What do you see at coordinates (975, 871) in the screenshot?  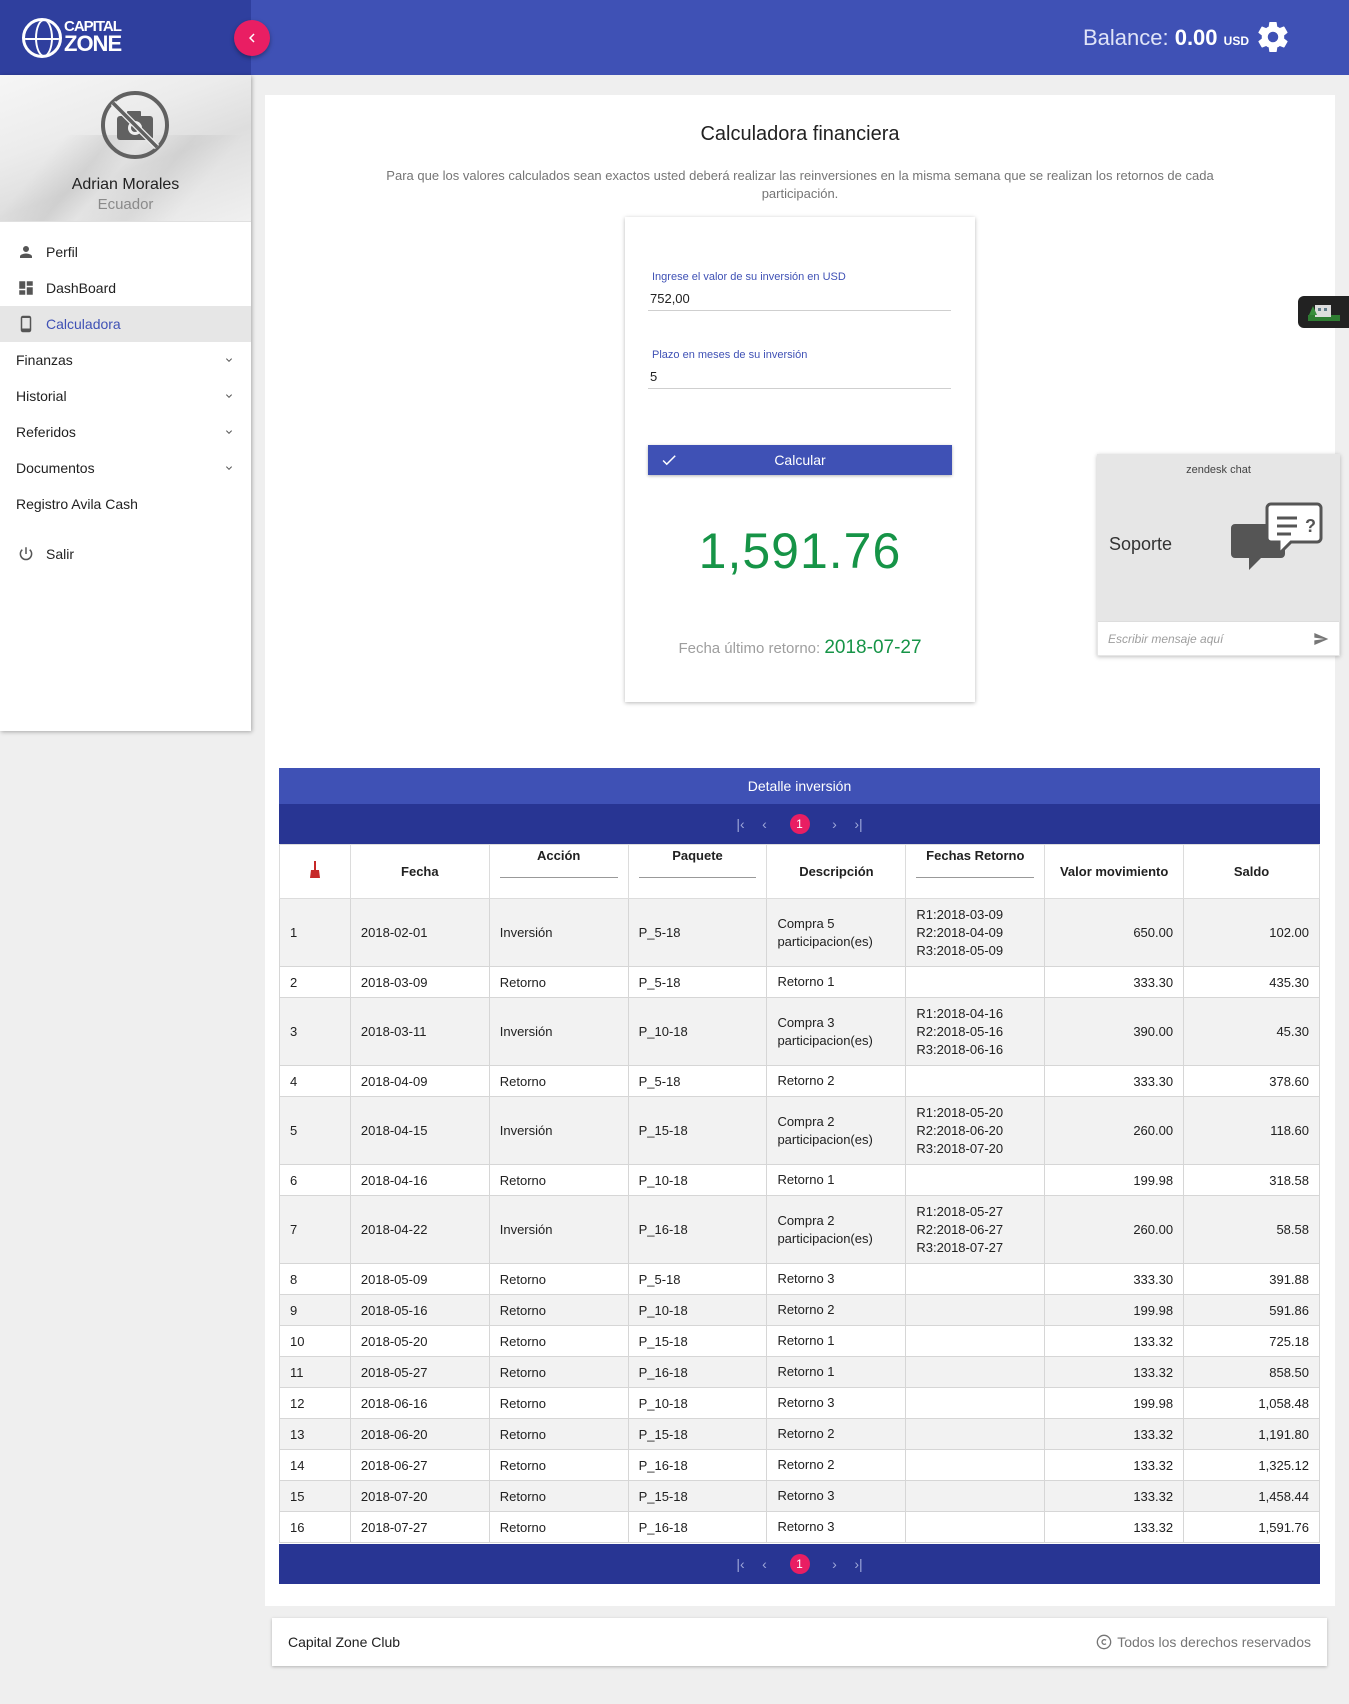 I see `header-fechas-retorno: Fechas Retorno` at bounding box center [975, 871].